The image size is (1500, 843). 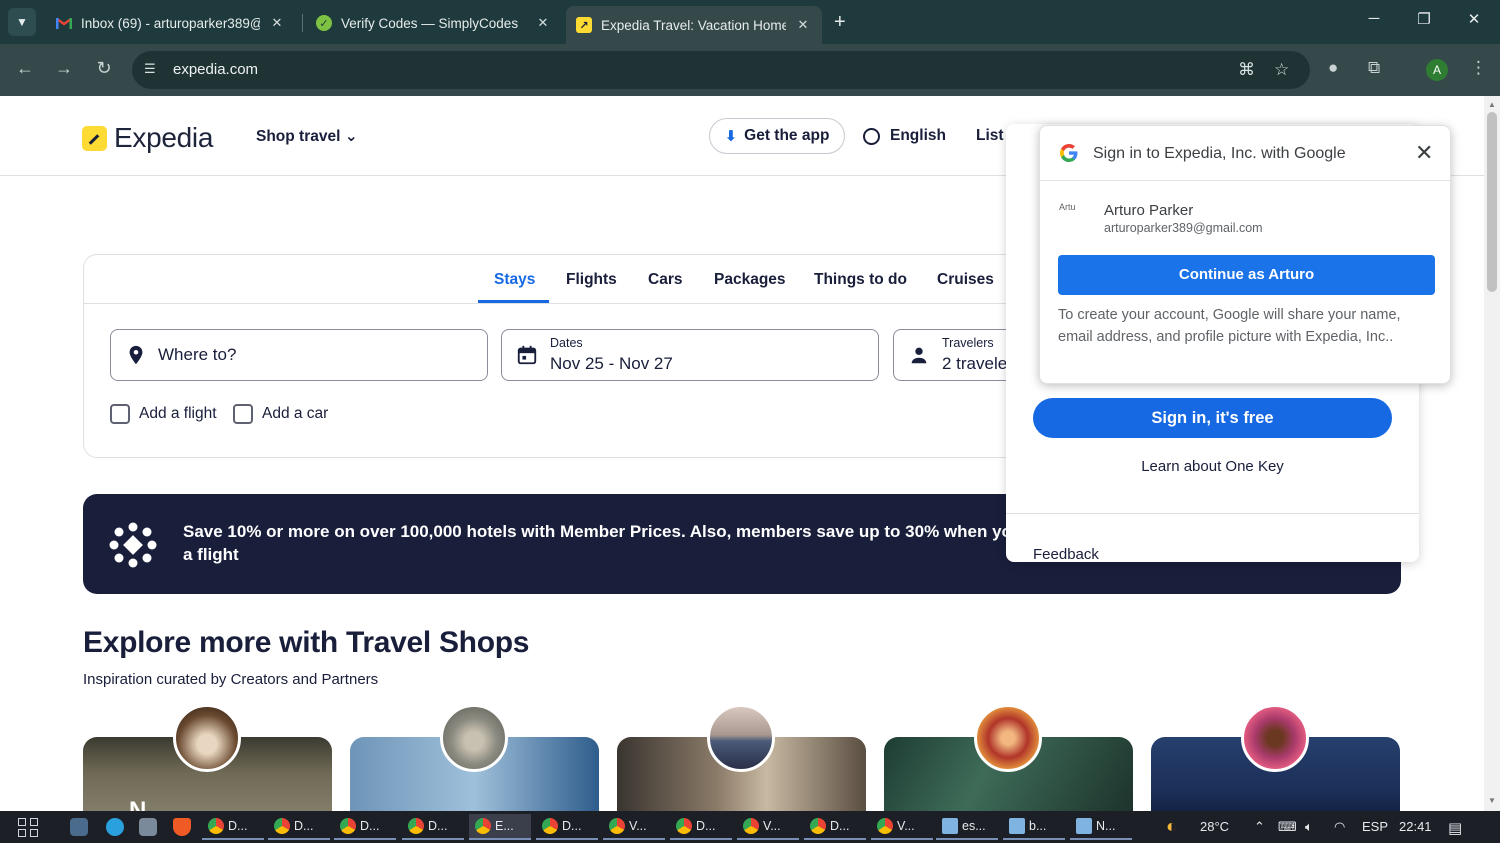 What do you see at coordinates (79, 827) in the screenshot?
I see `weather-app-icon` at bounding box center [79, 827].